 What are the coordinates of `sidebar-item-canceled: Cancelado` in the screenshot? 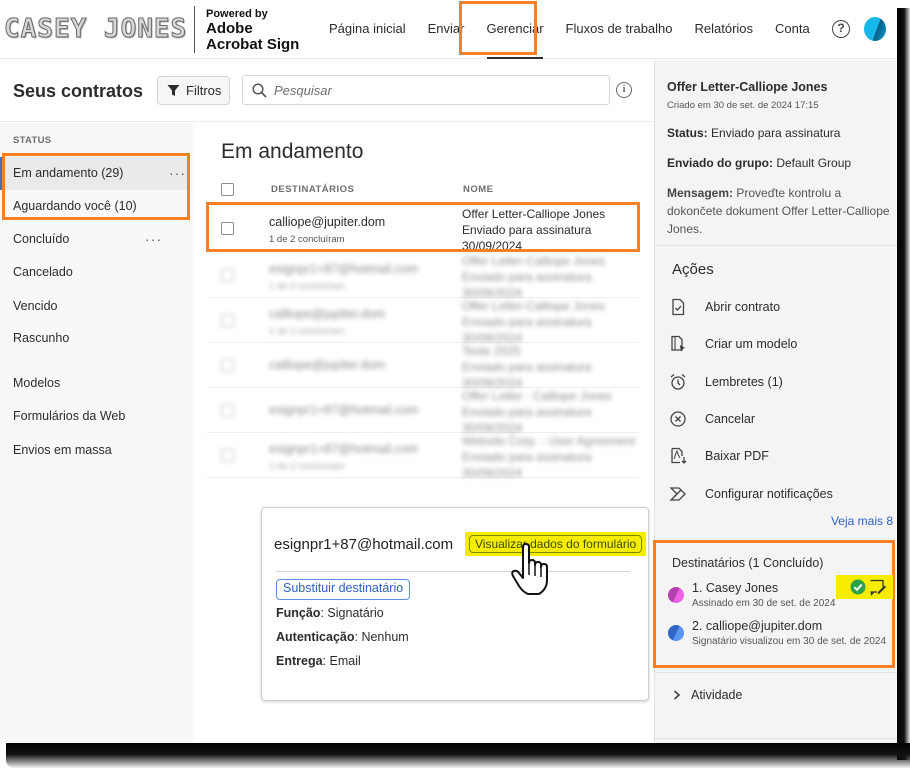 It's located at (95, 272).